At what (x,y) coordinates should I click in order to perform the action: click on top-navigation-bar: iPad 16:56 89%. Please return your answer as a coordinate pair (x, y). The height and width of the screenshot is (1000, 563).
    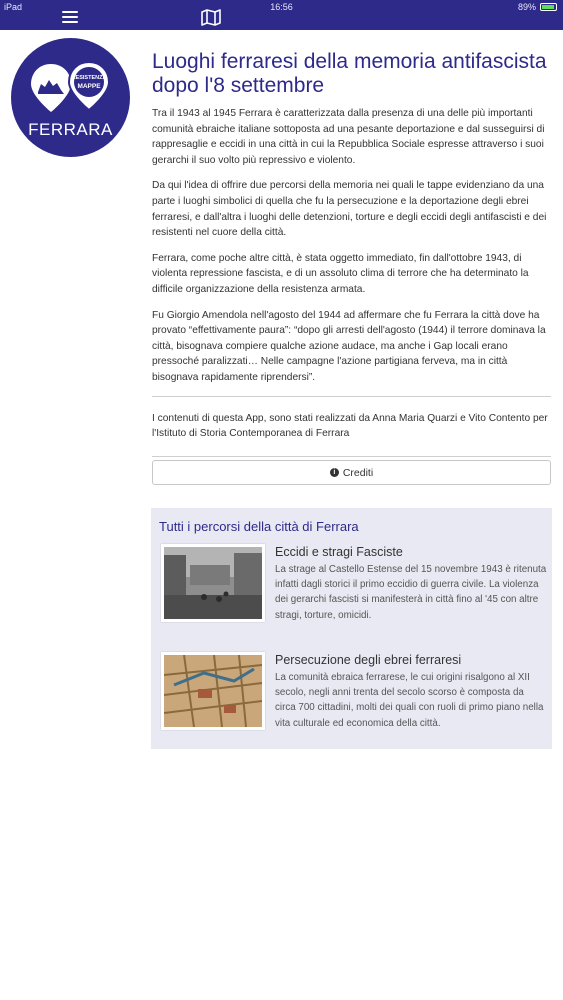
    Looking at the image, I should click on (281, 15).